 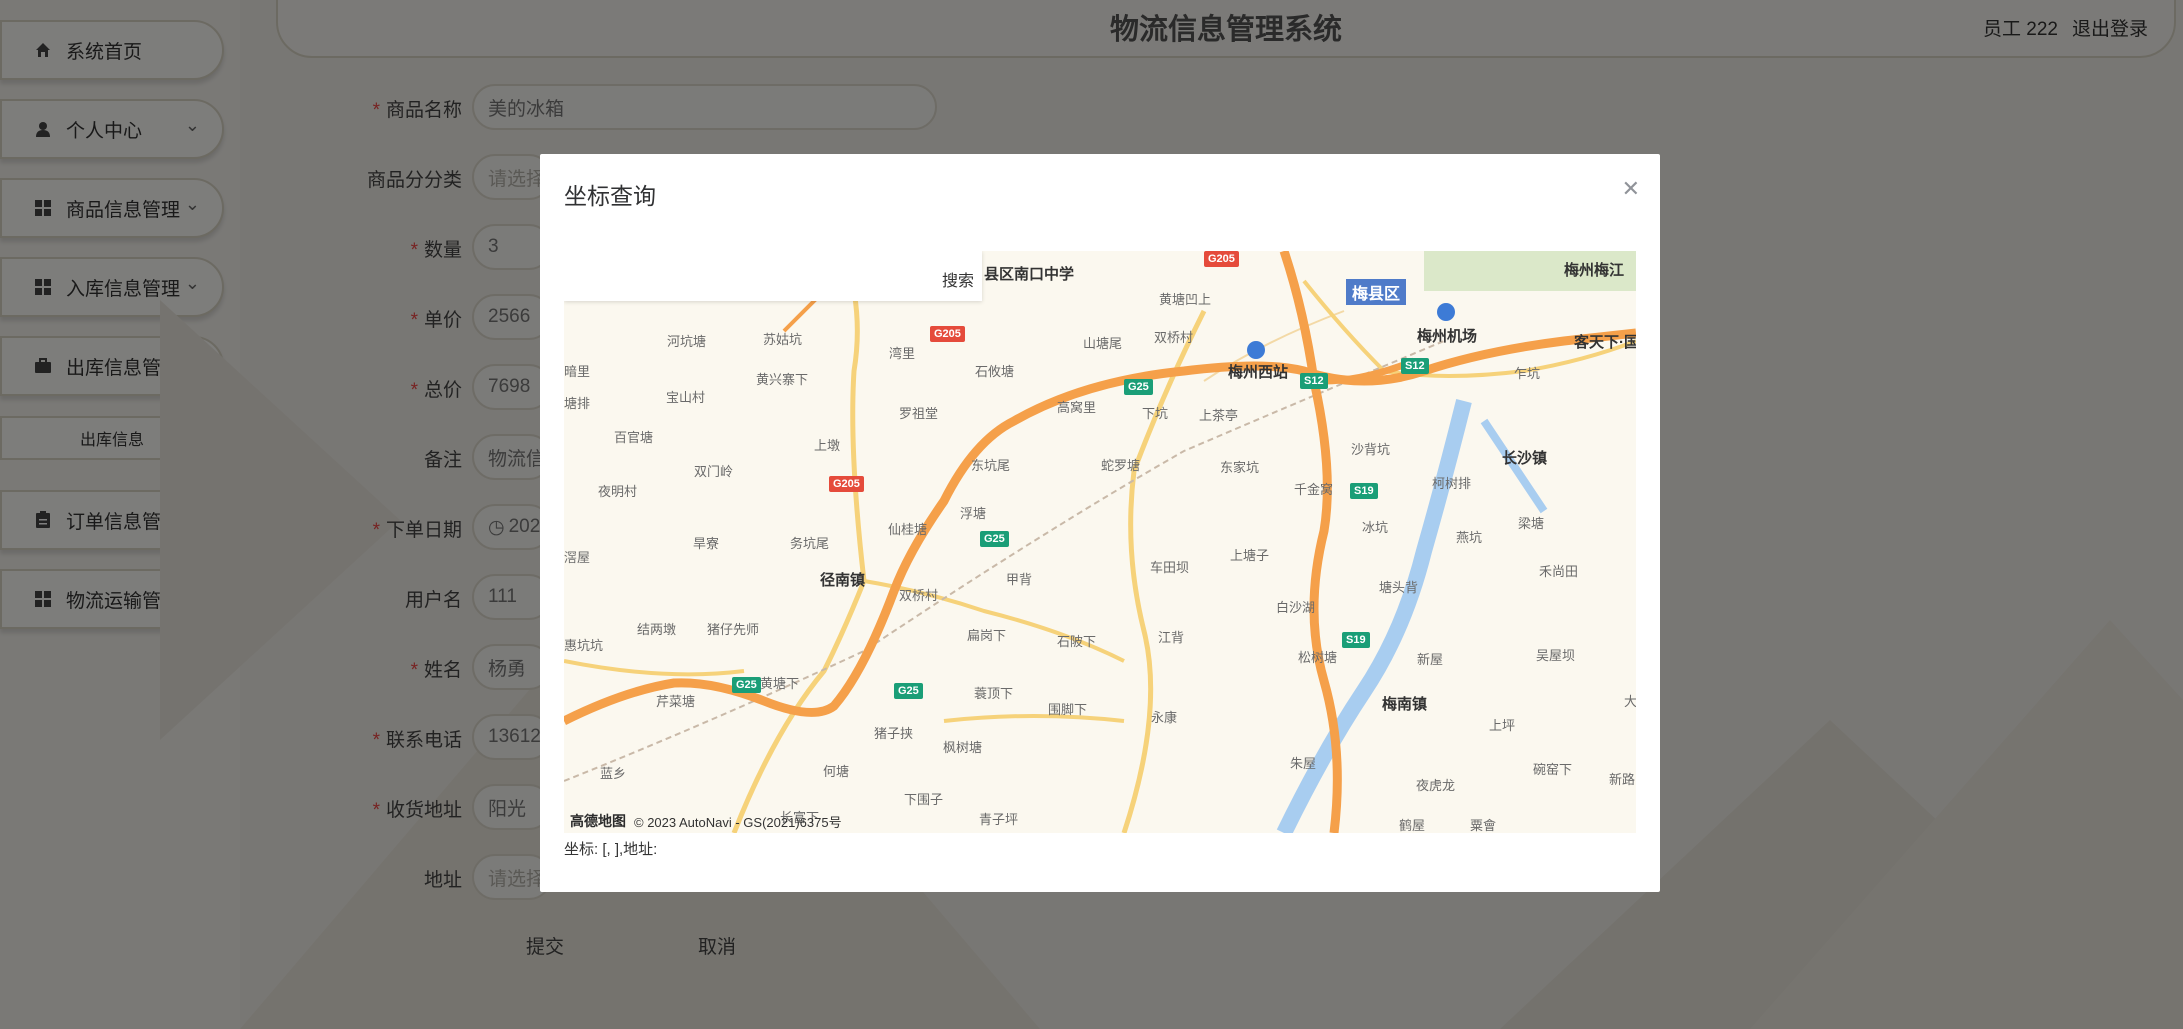 What do you see at coordinates (1502, 725) in the screenshot?
I see `map-label: 上坪` at bounding box center [1502, 725].